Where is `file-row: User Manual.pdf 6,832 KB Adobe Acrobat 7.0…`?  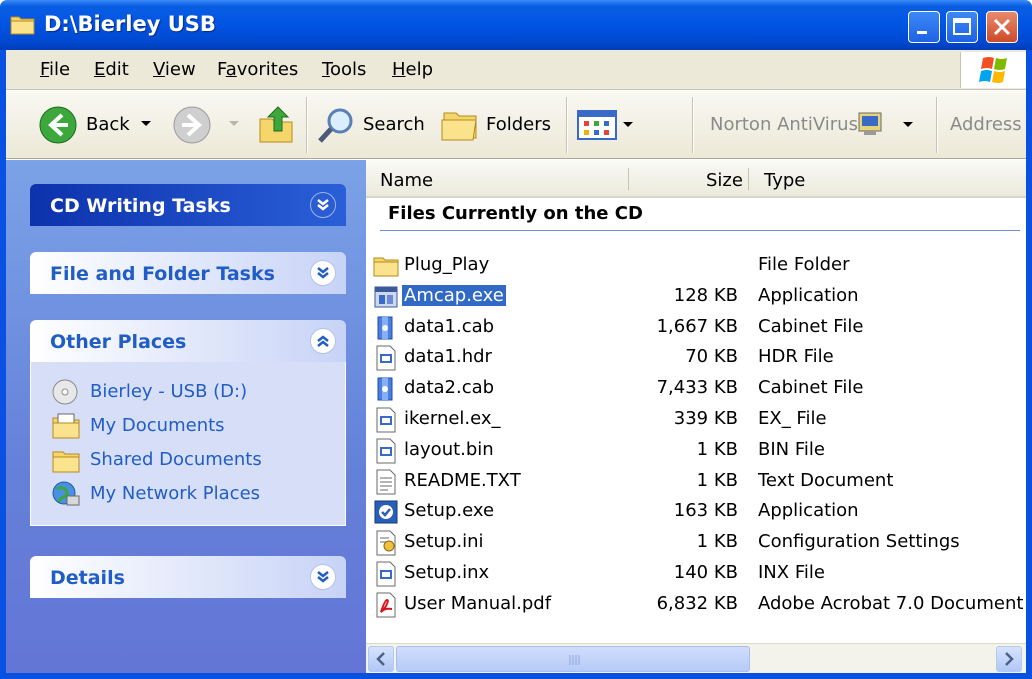
file-row: User Manual.pdf 6,832 KB Adobe Acrobat 7.0… is located at coordinates (696, 604).